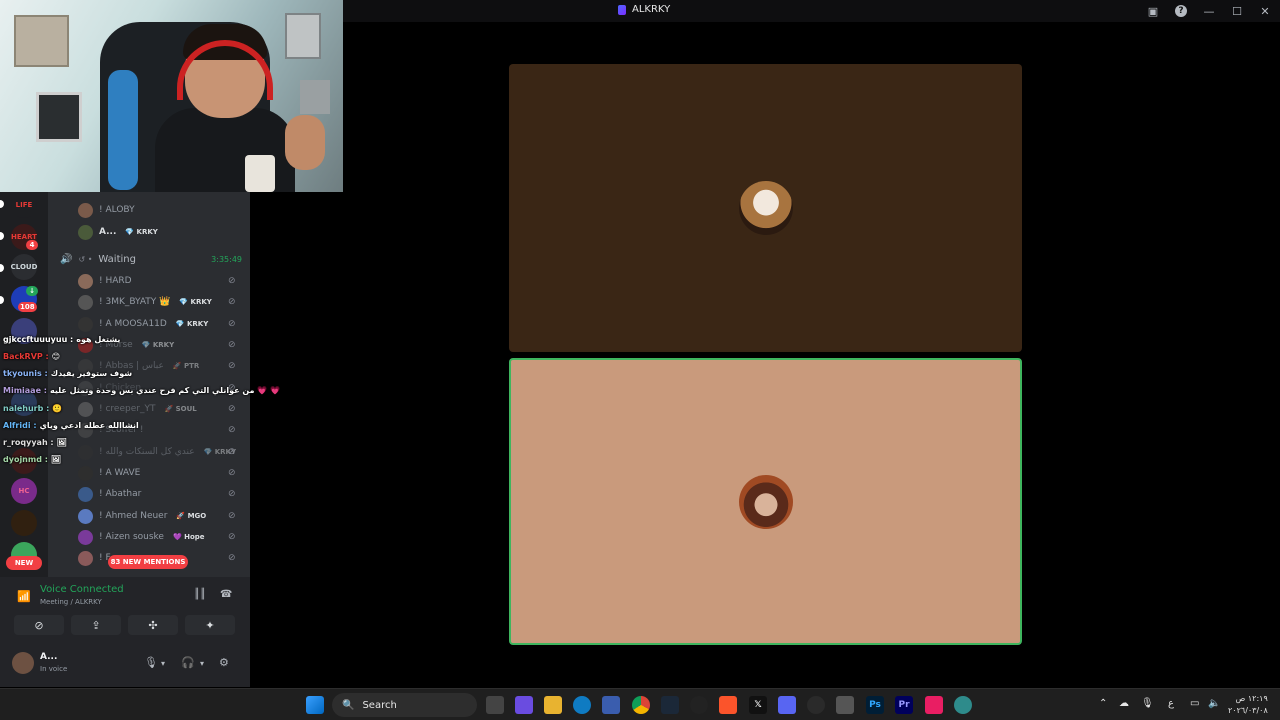  Describe the element at coordinates (105, 281) in the screenshot. I see `voice-user: ! HARD` at that location.